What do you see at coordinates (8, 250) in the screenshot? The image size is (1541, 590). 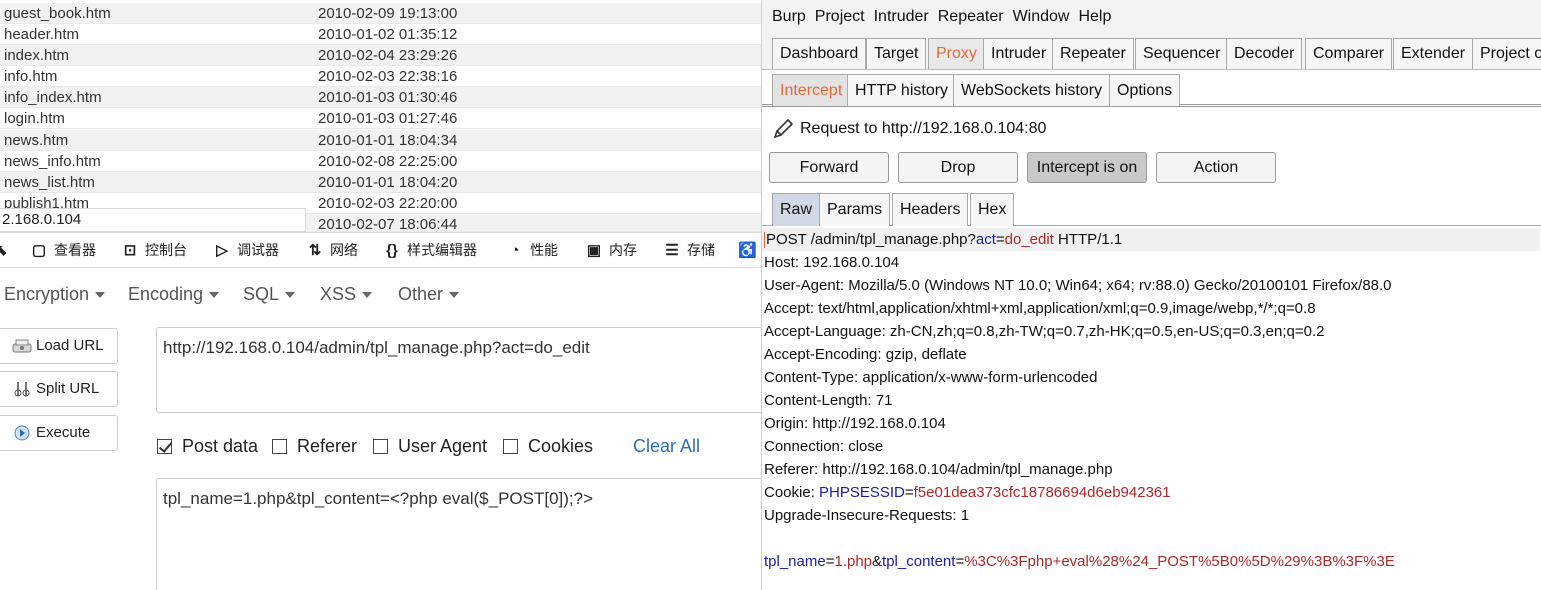 I see `devtools-pick-icon: ⬉` at bounding box center [8, 250].